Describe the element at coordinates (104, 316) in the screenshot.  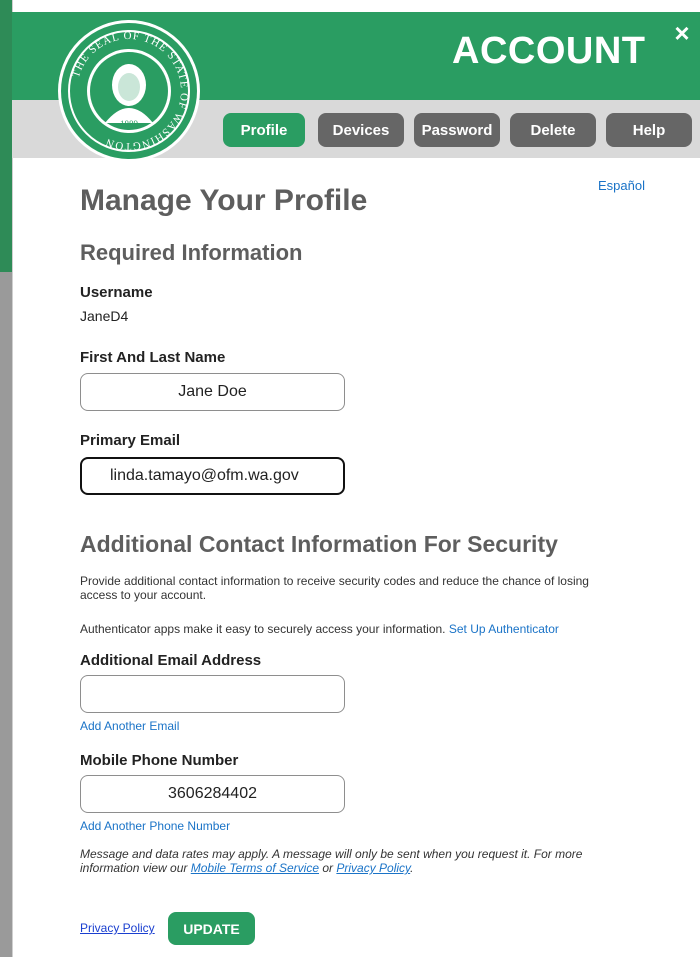
I see `username-value: JaneD4` at that location.